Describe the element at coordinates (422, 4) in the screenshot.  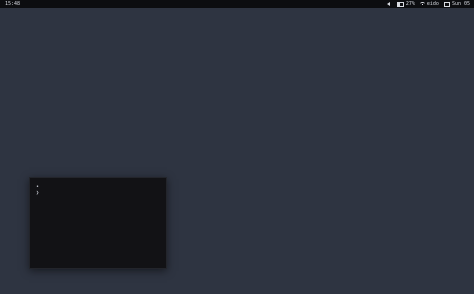
I see `wifi-icon` at that location.